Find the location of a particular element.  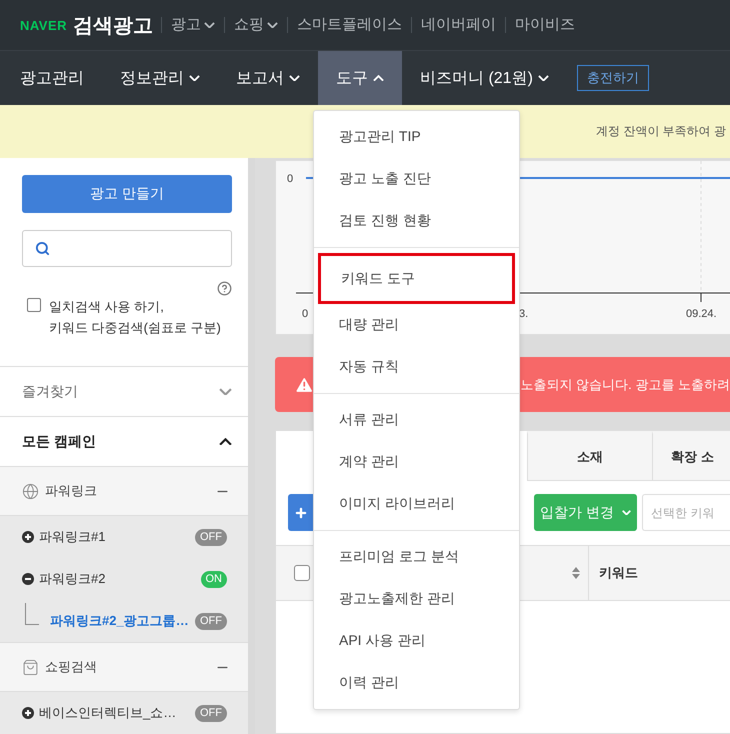

header-link: 광고 is located at coordinates (192, 25).